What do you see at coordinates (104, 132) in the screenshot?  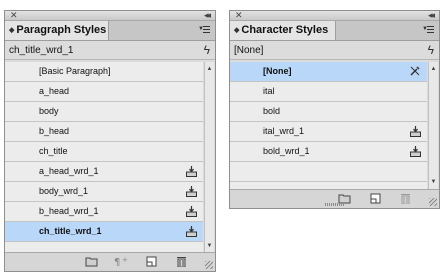 I see `list-item: b_head` at bounding box center [104, 132].